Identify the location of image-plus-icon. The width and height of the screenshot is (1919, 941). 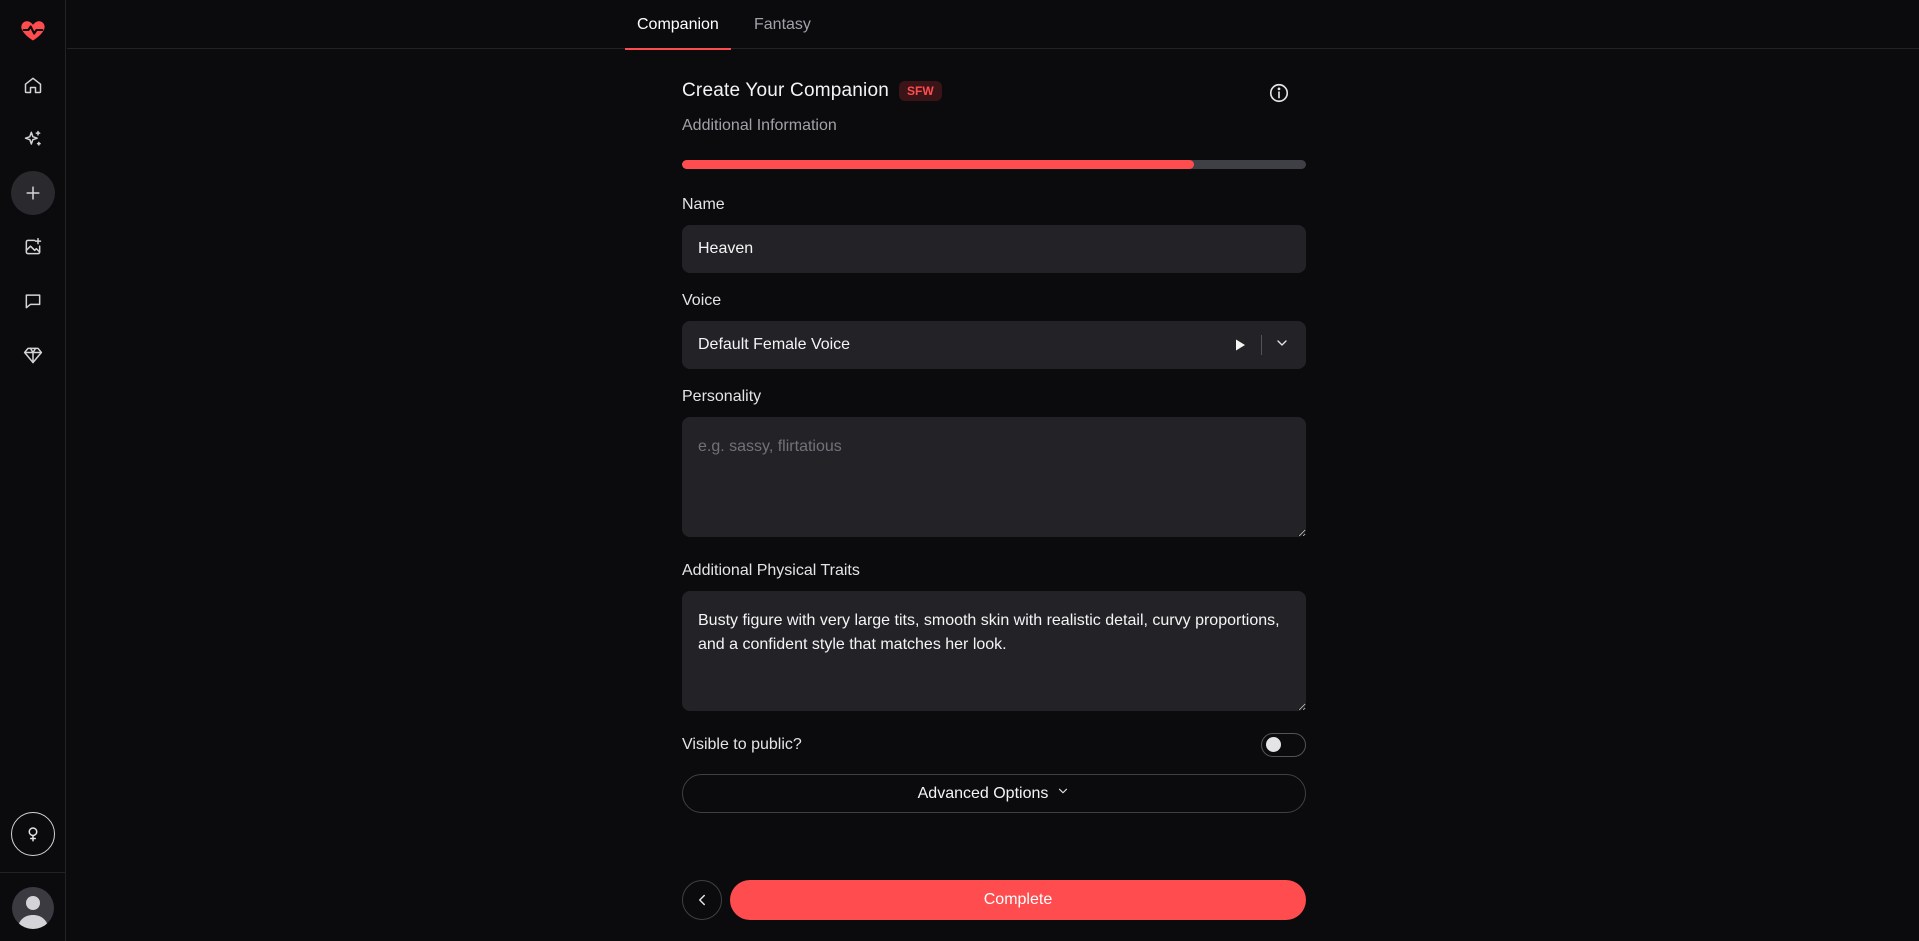
(33, 247).